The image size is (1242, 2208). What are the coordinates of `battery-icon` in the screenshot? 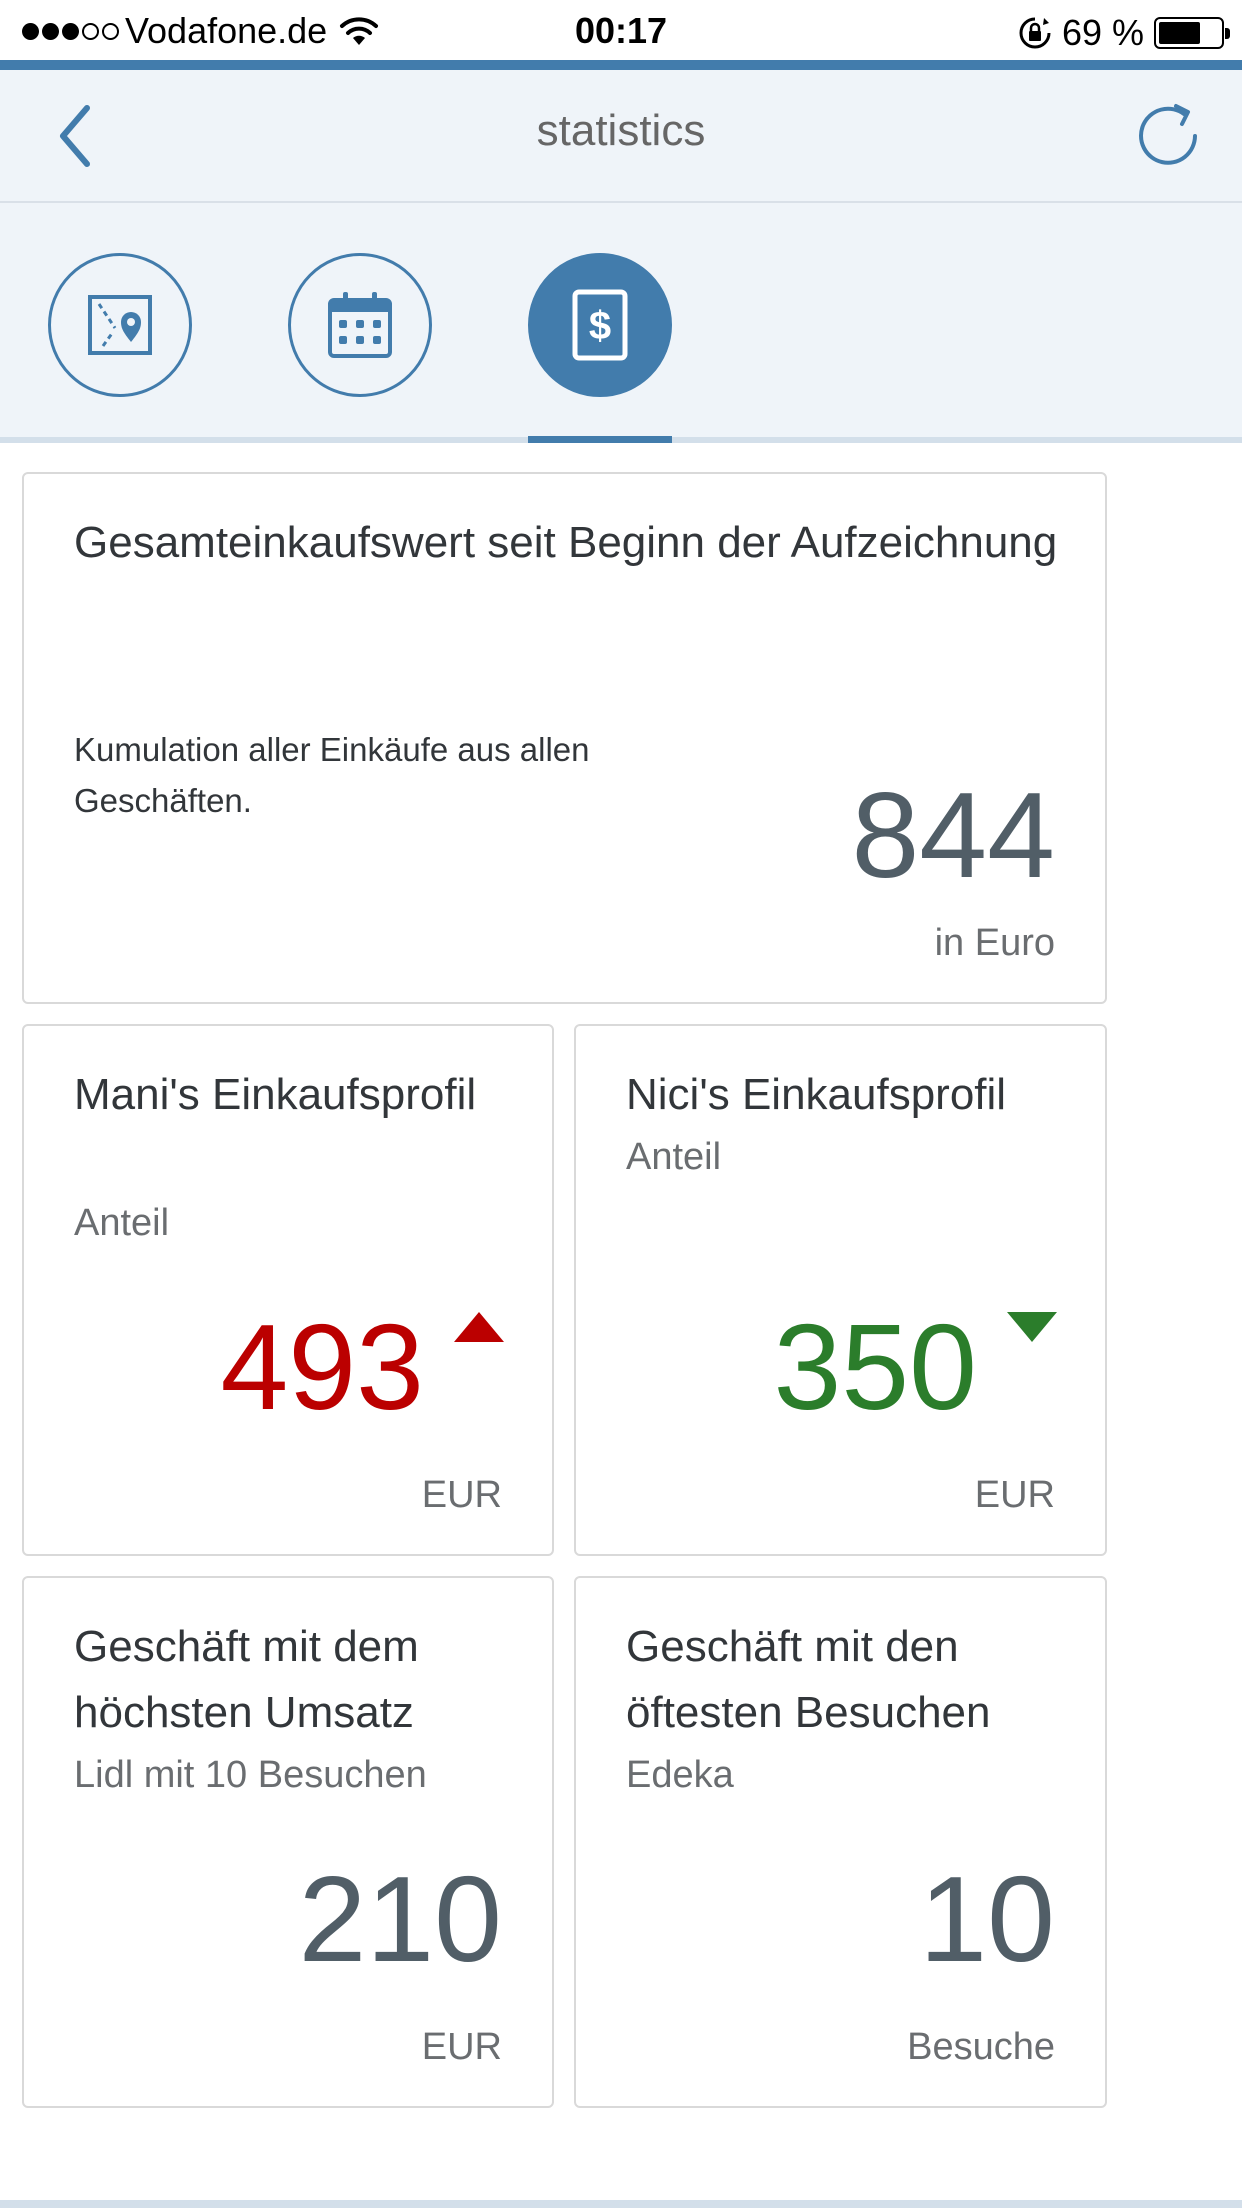 It's located at (1192, 33).